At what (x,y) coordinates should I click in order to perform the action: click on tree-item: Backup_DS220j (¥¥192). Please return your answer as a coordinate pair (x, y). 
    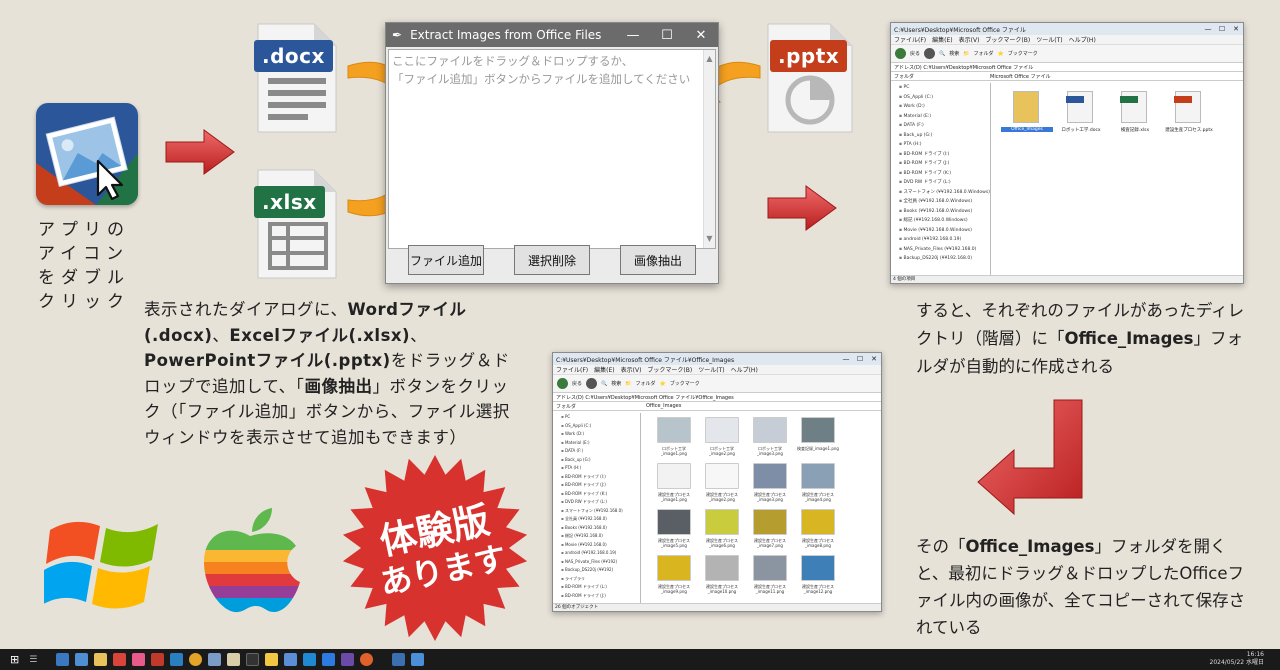
    Looking at the image, I should click on (600, 570).